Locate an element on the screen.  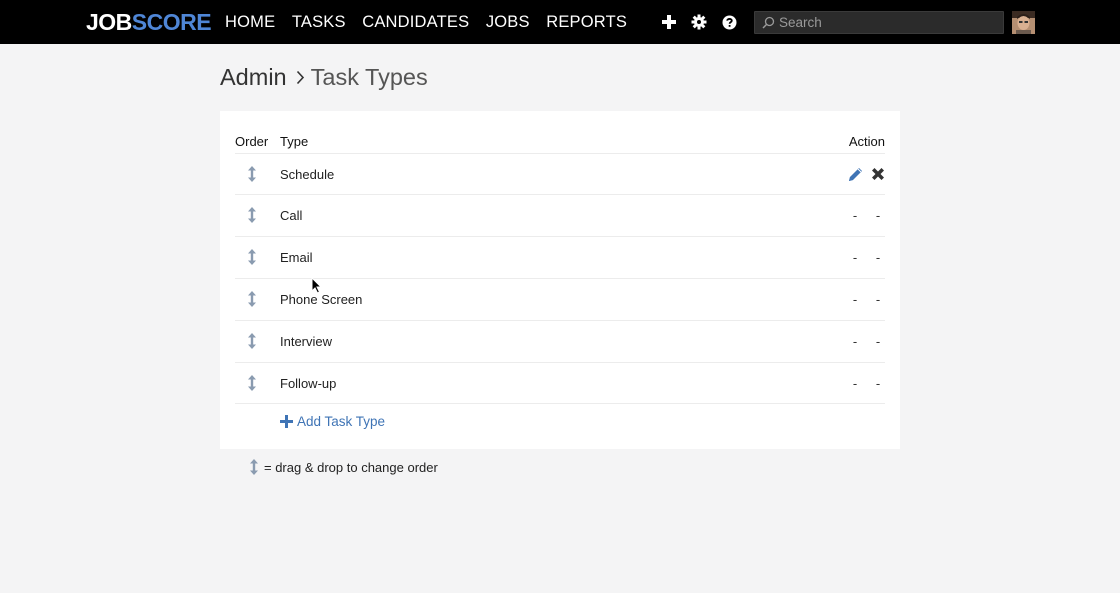
nav-tasks: TASKS is located at coordinates (319, 22).